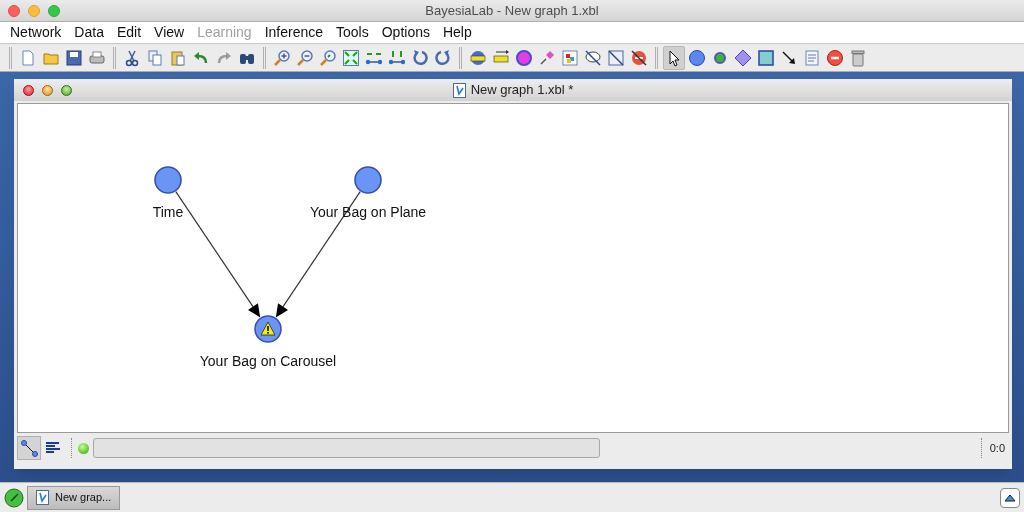 This screenshot has width=1024, height=512. I want to click on node-label: Time, so click(168, 212).